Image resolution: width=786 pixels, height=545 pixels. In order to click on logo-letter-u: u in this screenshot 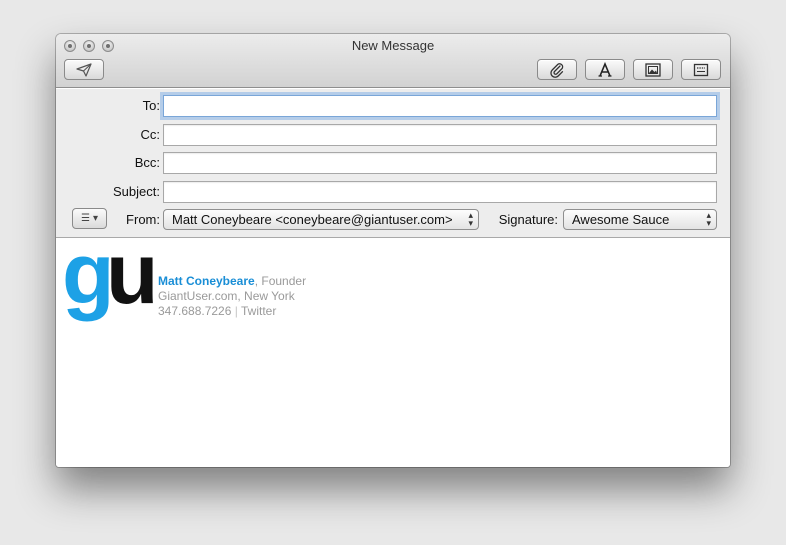, I will do `click(132, 274)`.